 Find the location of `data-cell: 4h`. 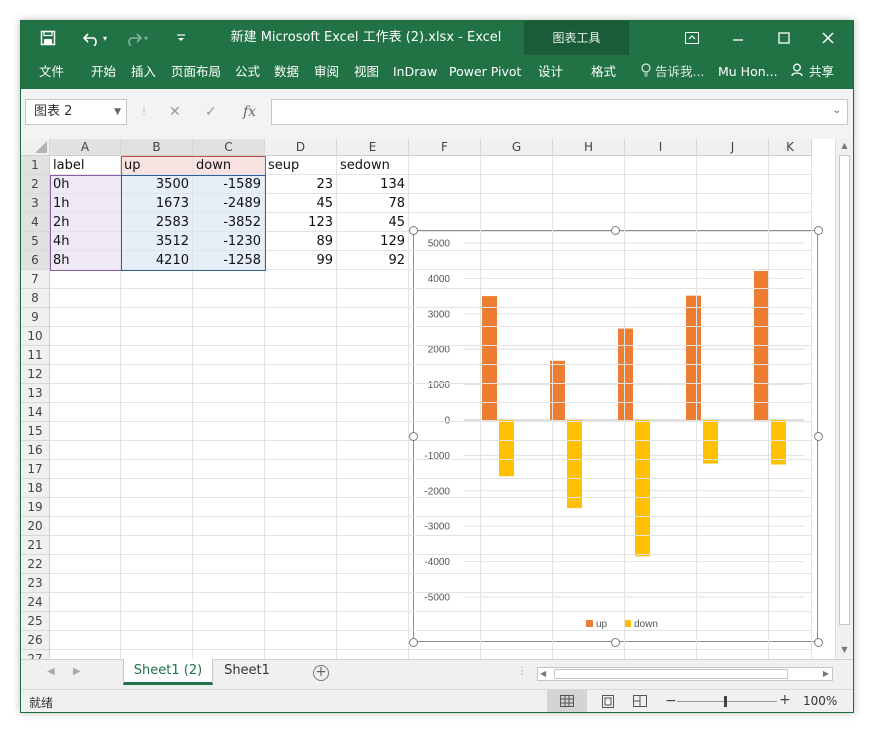

data-cell: 4h is located at coordinates (85, 241).